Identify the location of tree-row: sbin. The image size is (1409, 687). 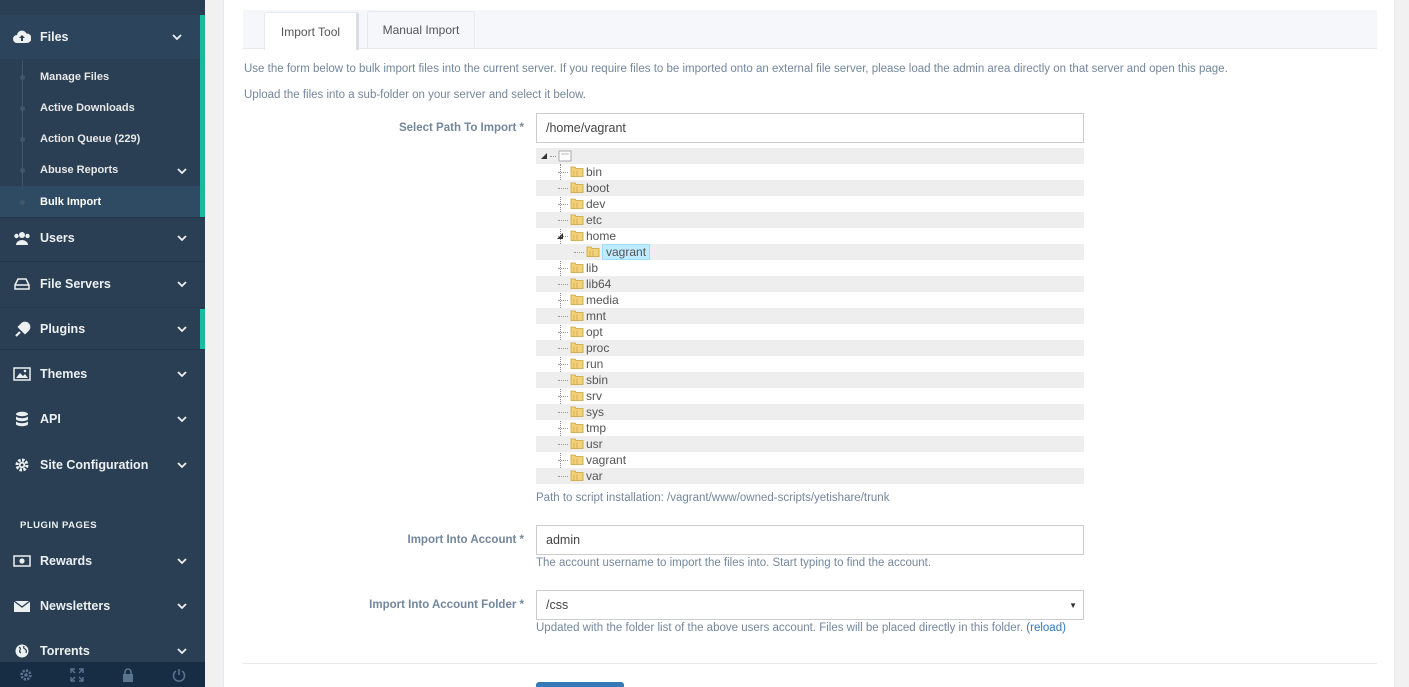
(810, 380).